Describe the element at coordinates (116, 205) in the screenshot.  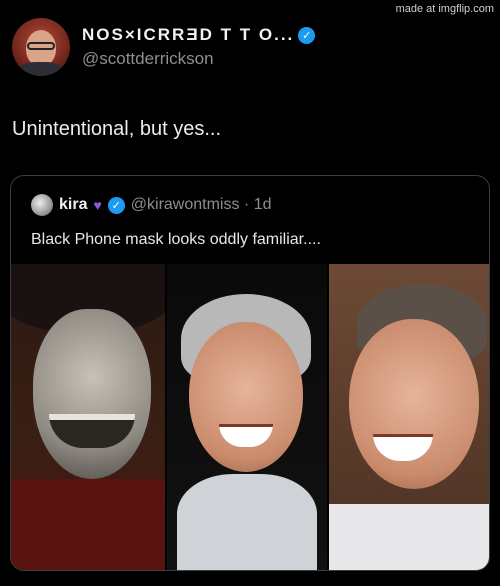
I see `quoted-verified-badge-icon: ✓` at that location.